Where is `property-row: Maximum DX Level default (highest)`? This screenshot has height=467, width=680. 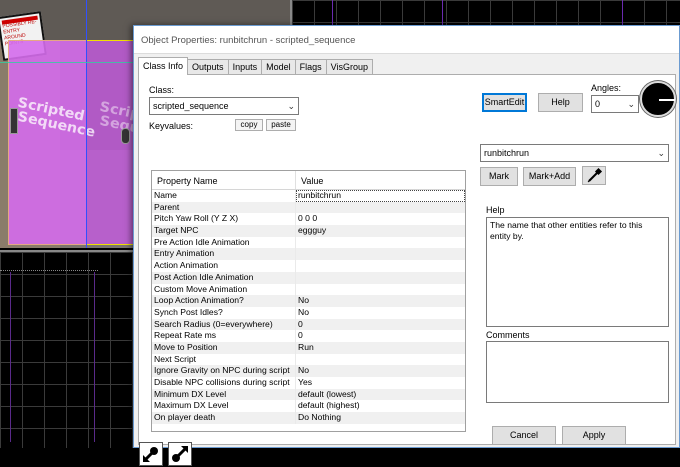 property-row: Maximum DX Level default (highest) is located at coordinates (308, 406).